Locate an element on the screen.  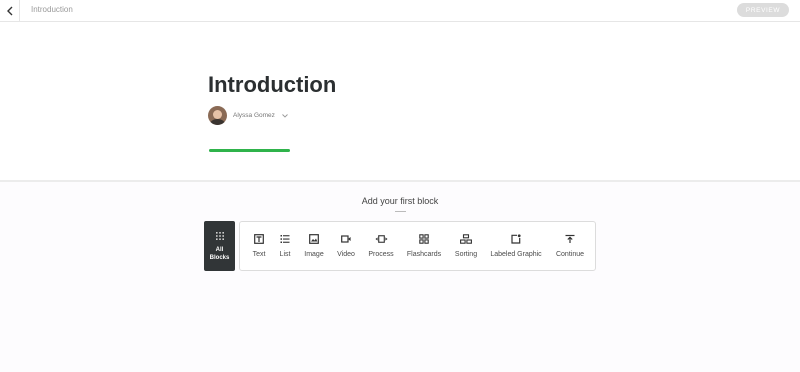
chevron-down-icon is located at coordinates (285, 116).